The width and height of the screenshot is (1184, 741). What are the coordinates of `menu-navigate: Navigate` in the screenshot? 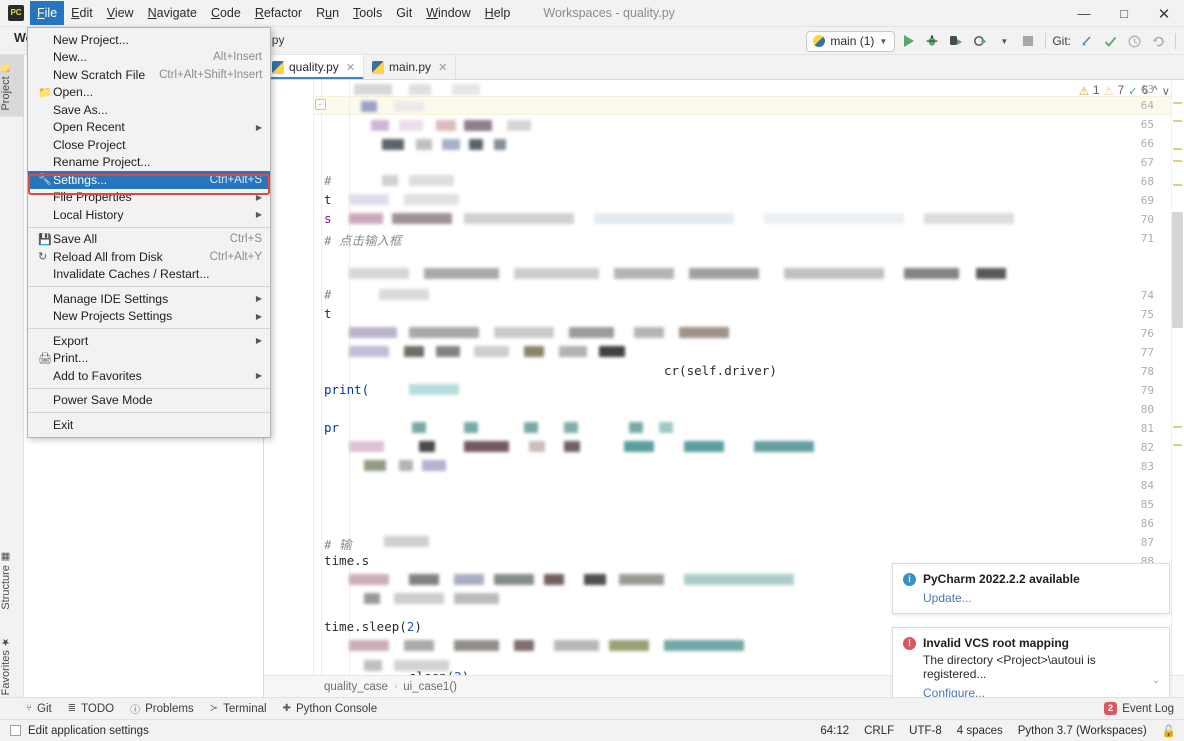 It's located at (172, 13).